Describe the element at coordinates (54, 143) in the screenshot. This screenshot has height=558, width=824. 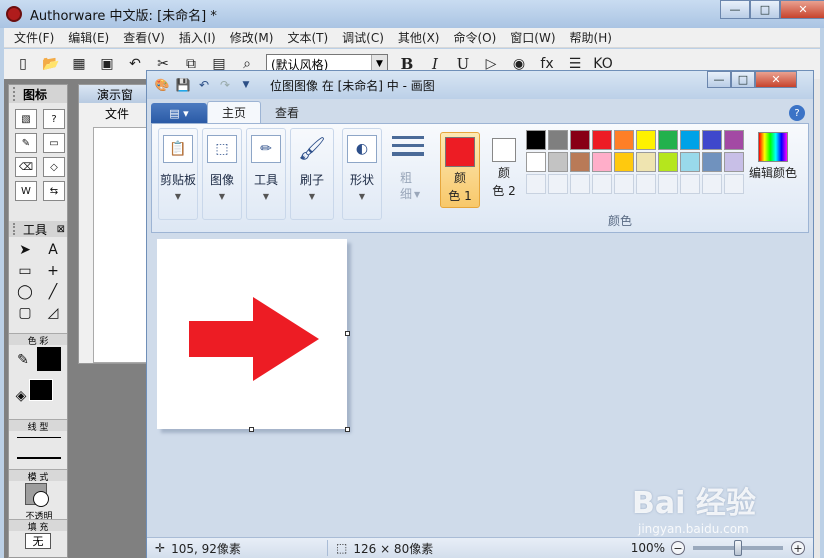
I see `motion-icon: ▭` at that location.